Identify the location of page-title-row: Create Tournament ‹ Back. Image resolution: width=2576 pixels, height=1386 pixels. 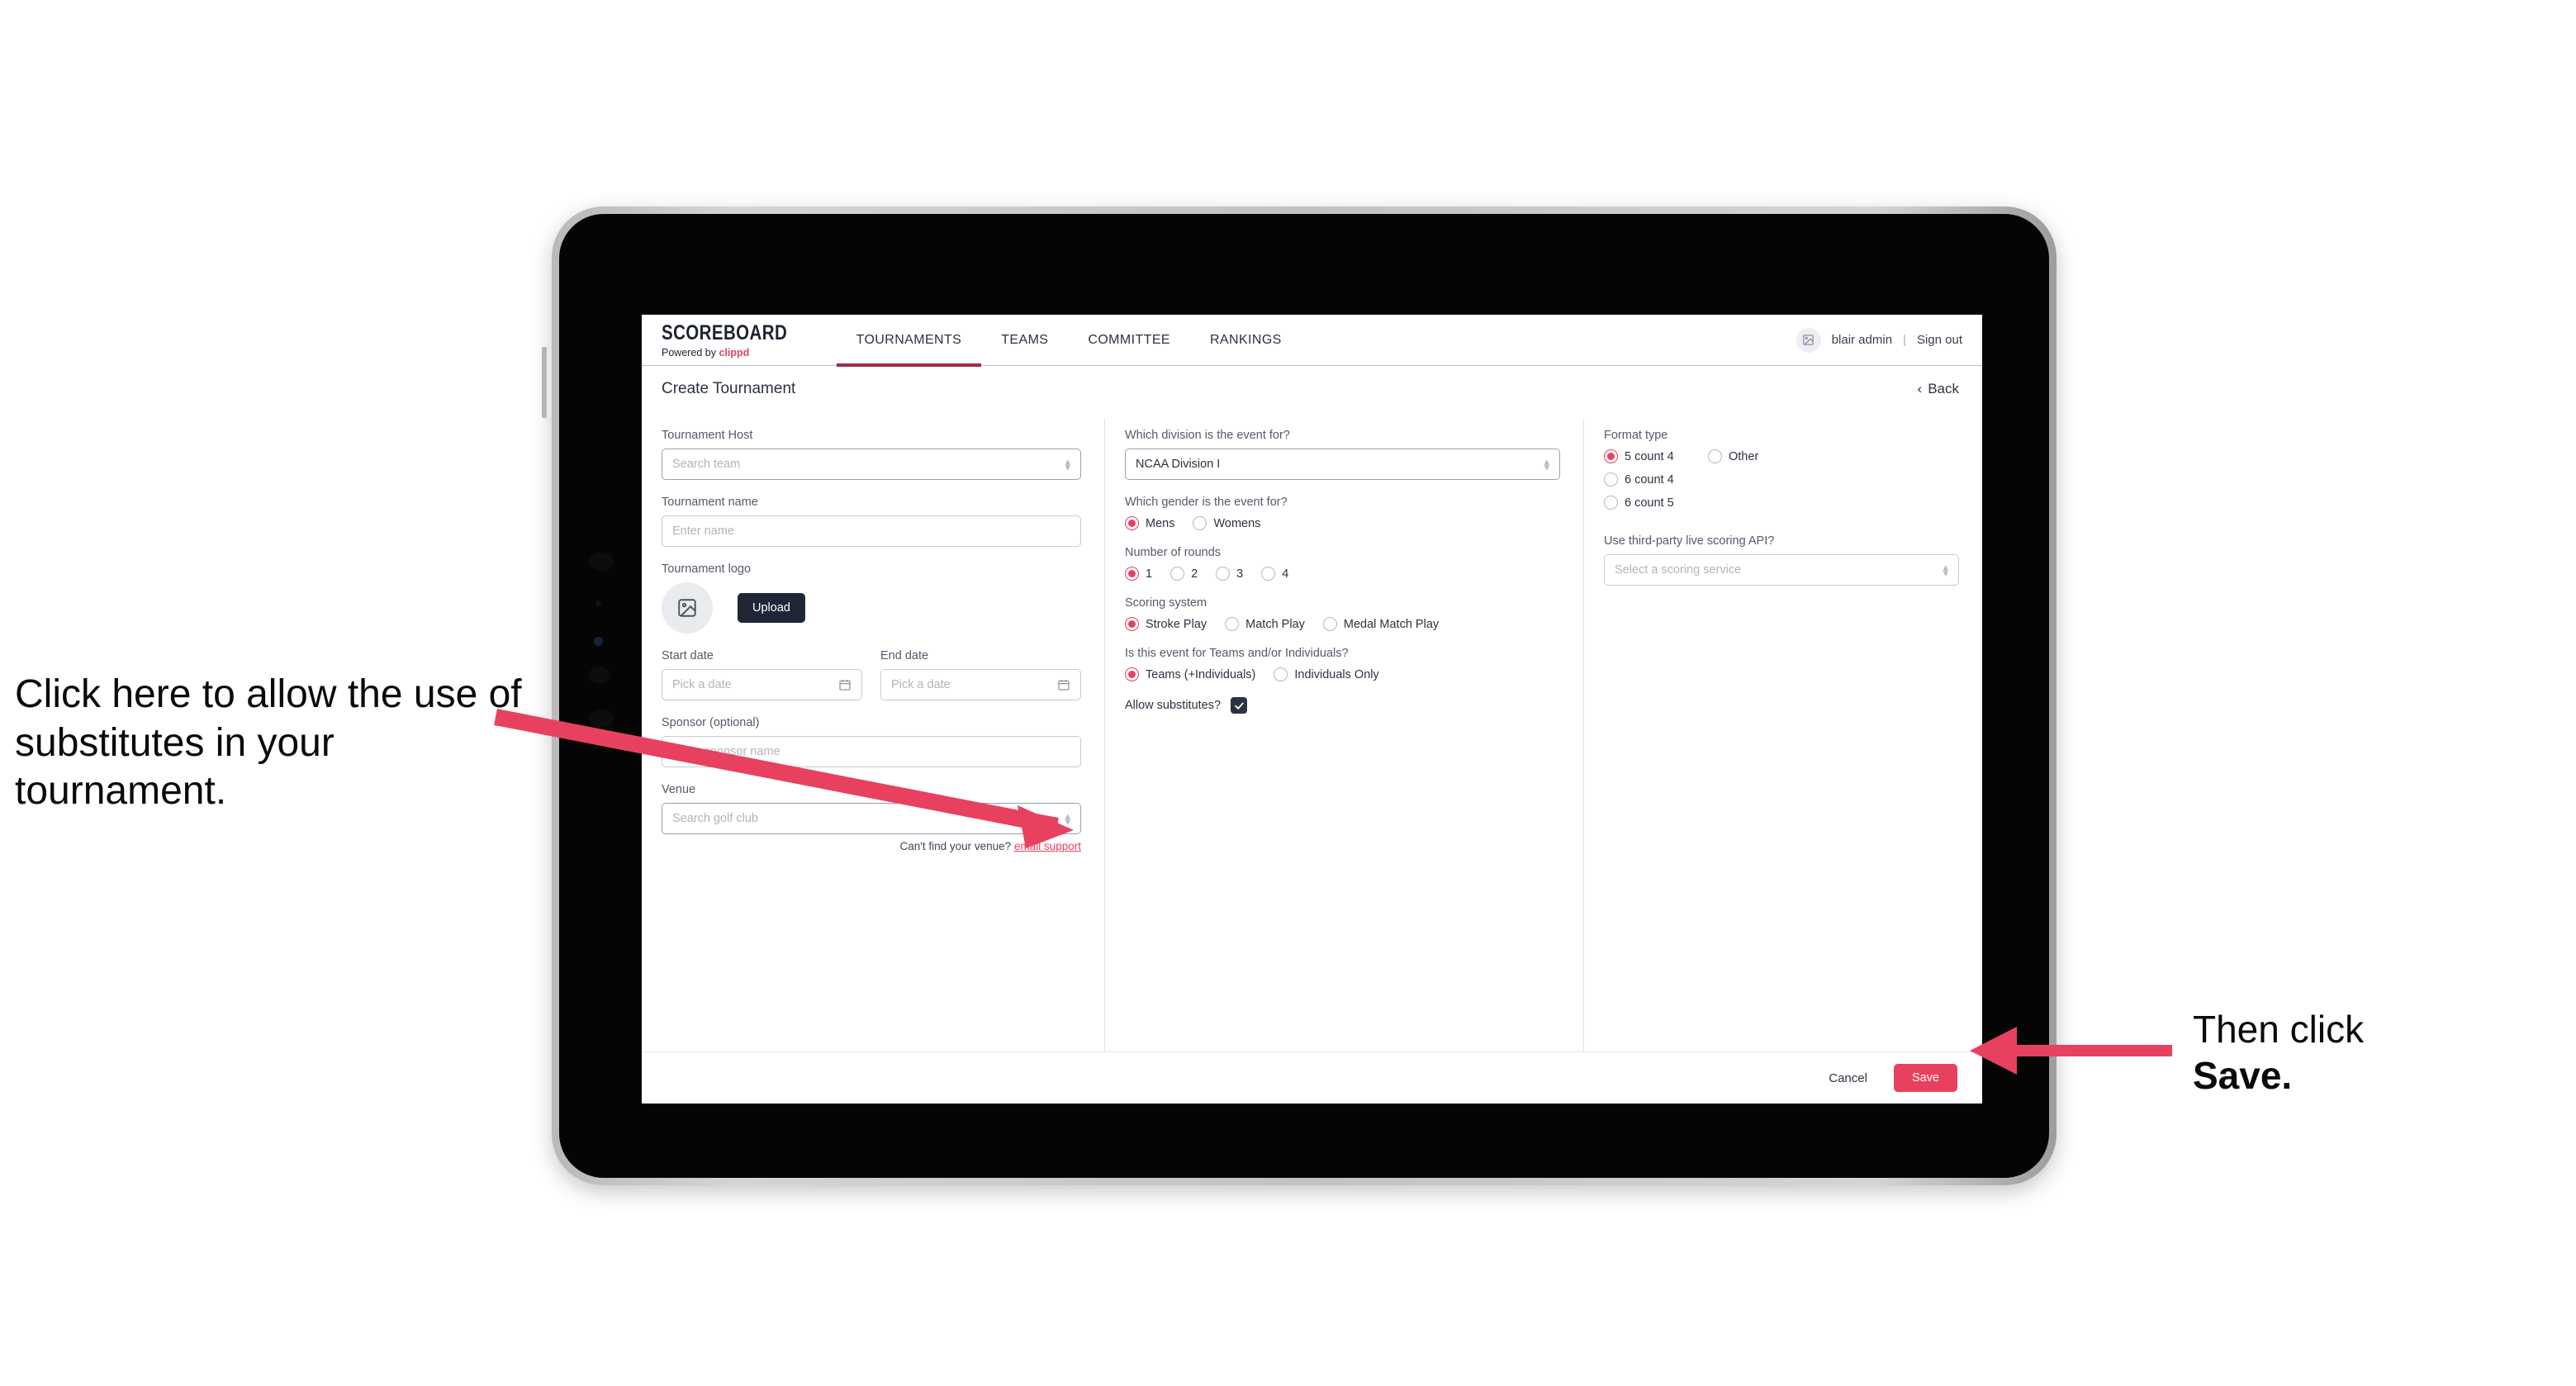
(1312, 389).